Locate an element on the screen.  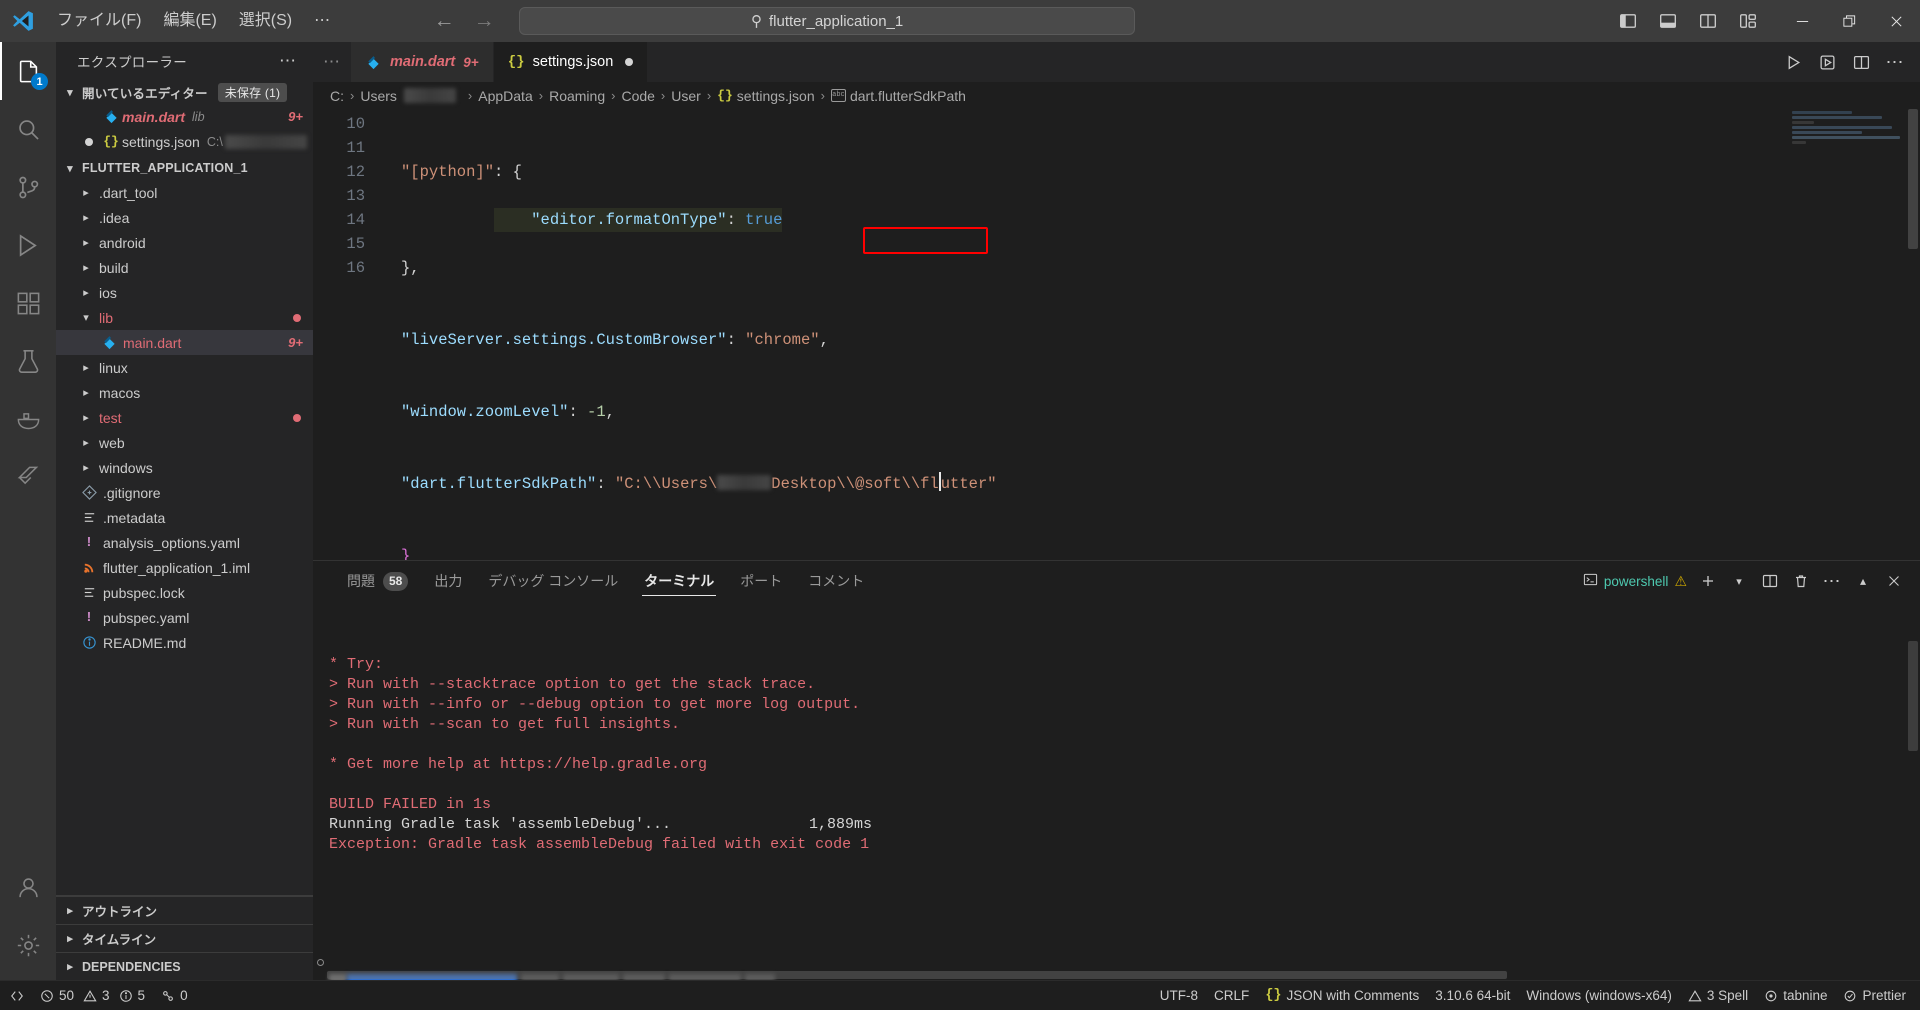
breadcrumb-item-code: Code is located at coordinates (637, 96).